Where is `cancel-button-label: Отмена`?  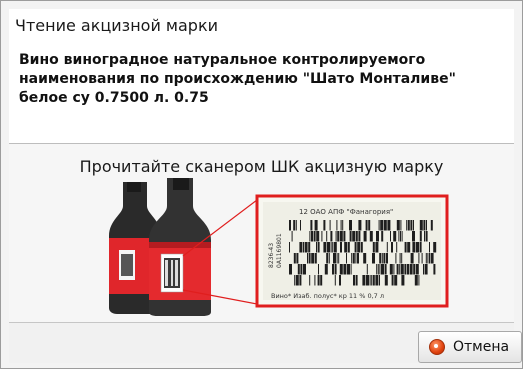
cancel-button-label: Отмена is located at coordinates (481, 347).